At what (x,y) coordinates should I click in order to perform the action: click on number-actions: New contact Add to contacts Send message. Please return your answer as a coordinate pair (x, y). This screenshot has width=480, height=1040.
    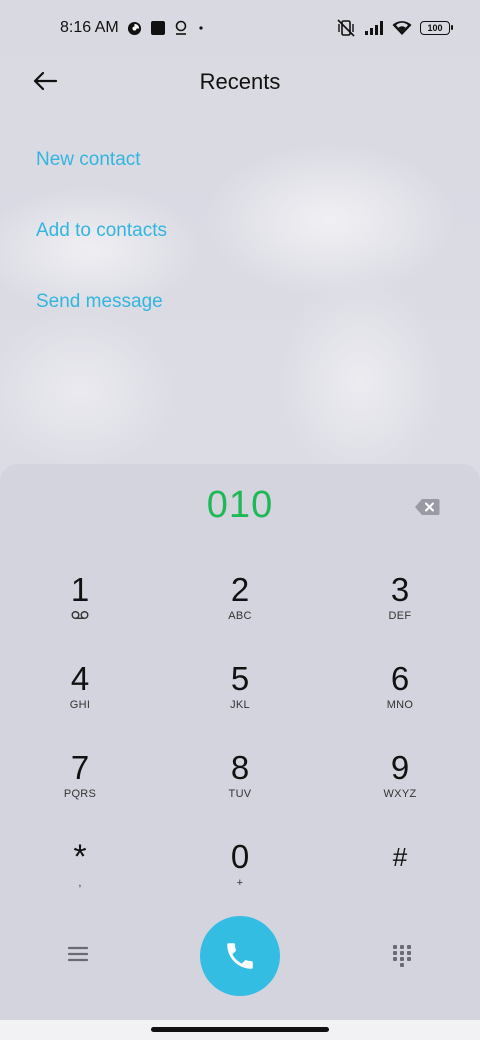
    Looking at the image, I should click on (101, 242).